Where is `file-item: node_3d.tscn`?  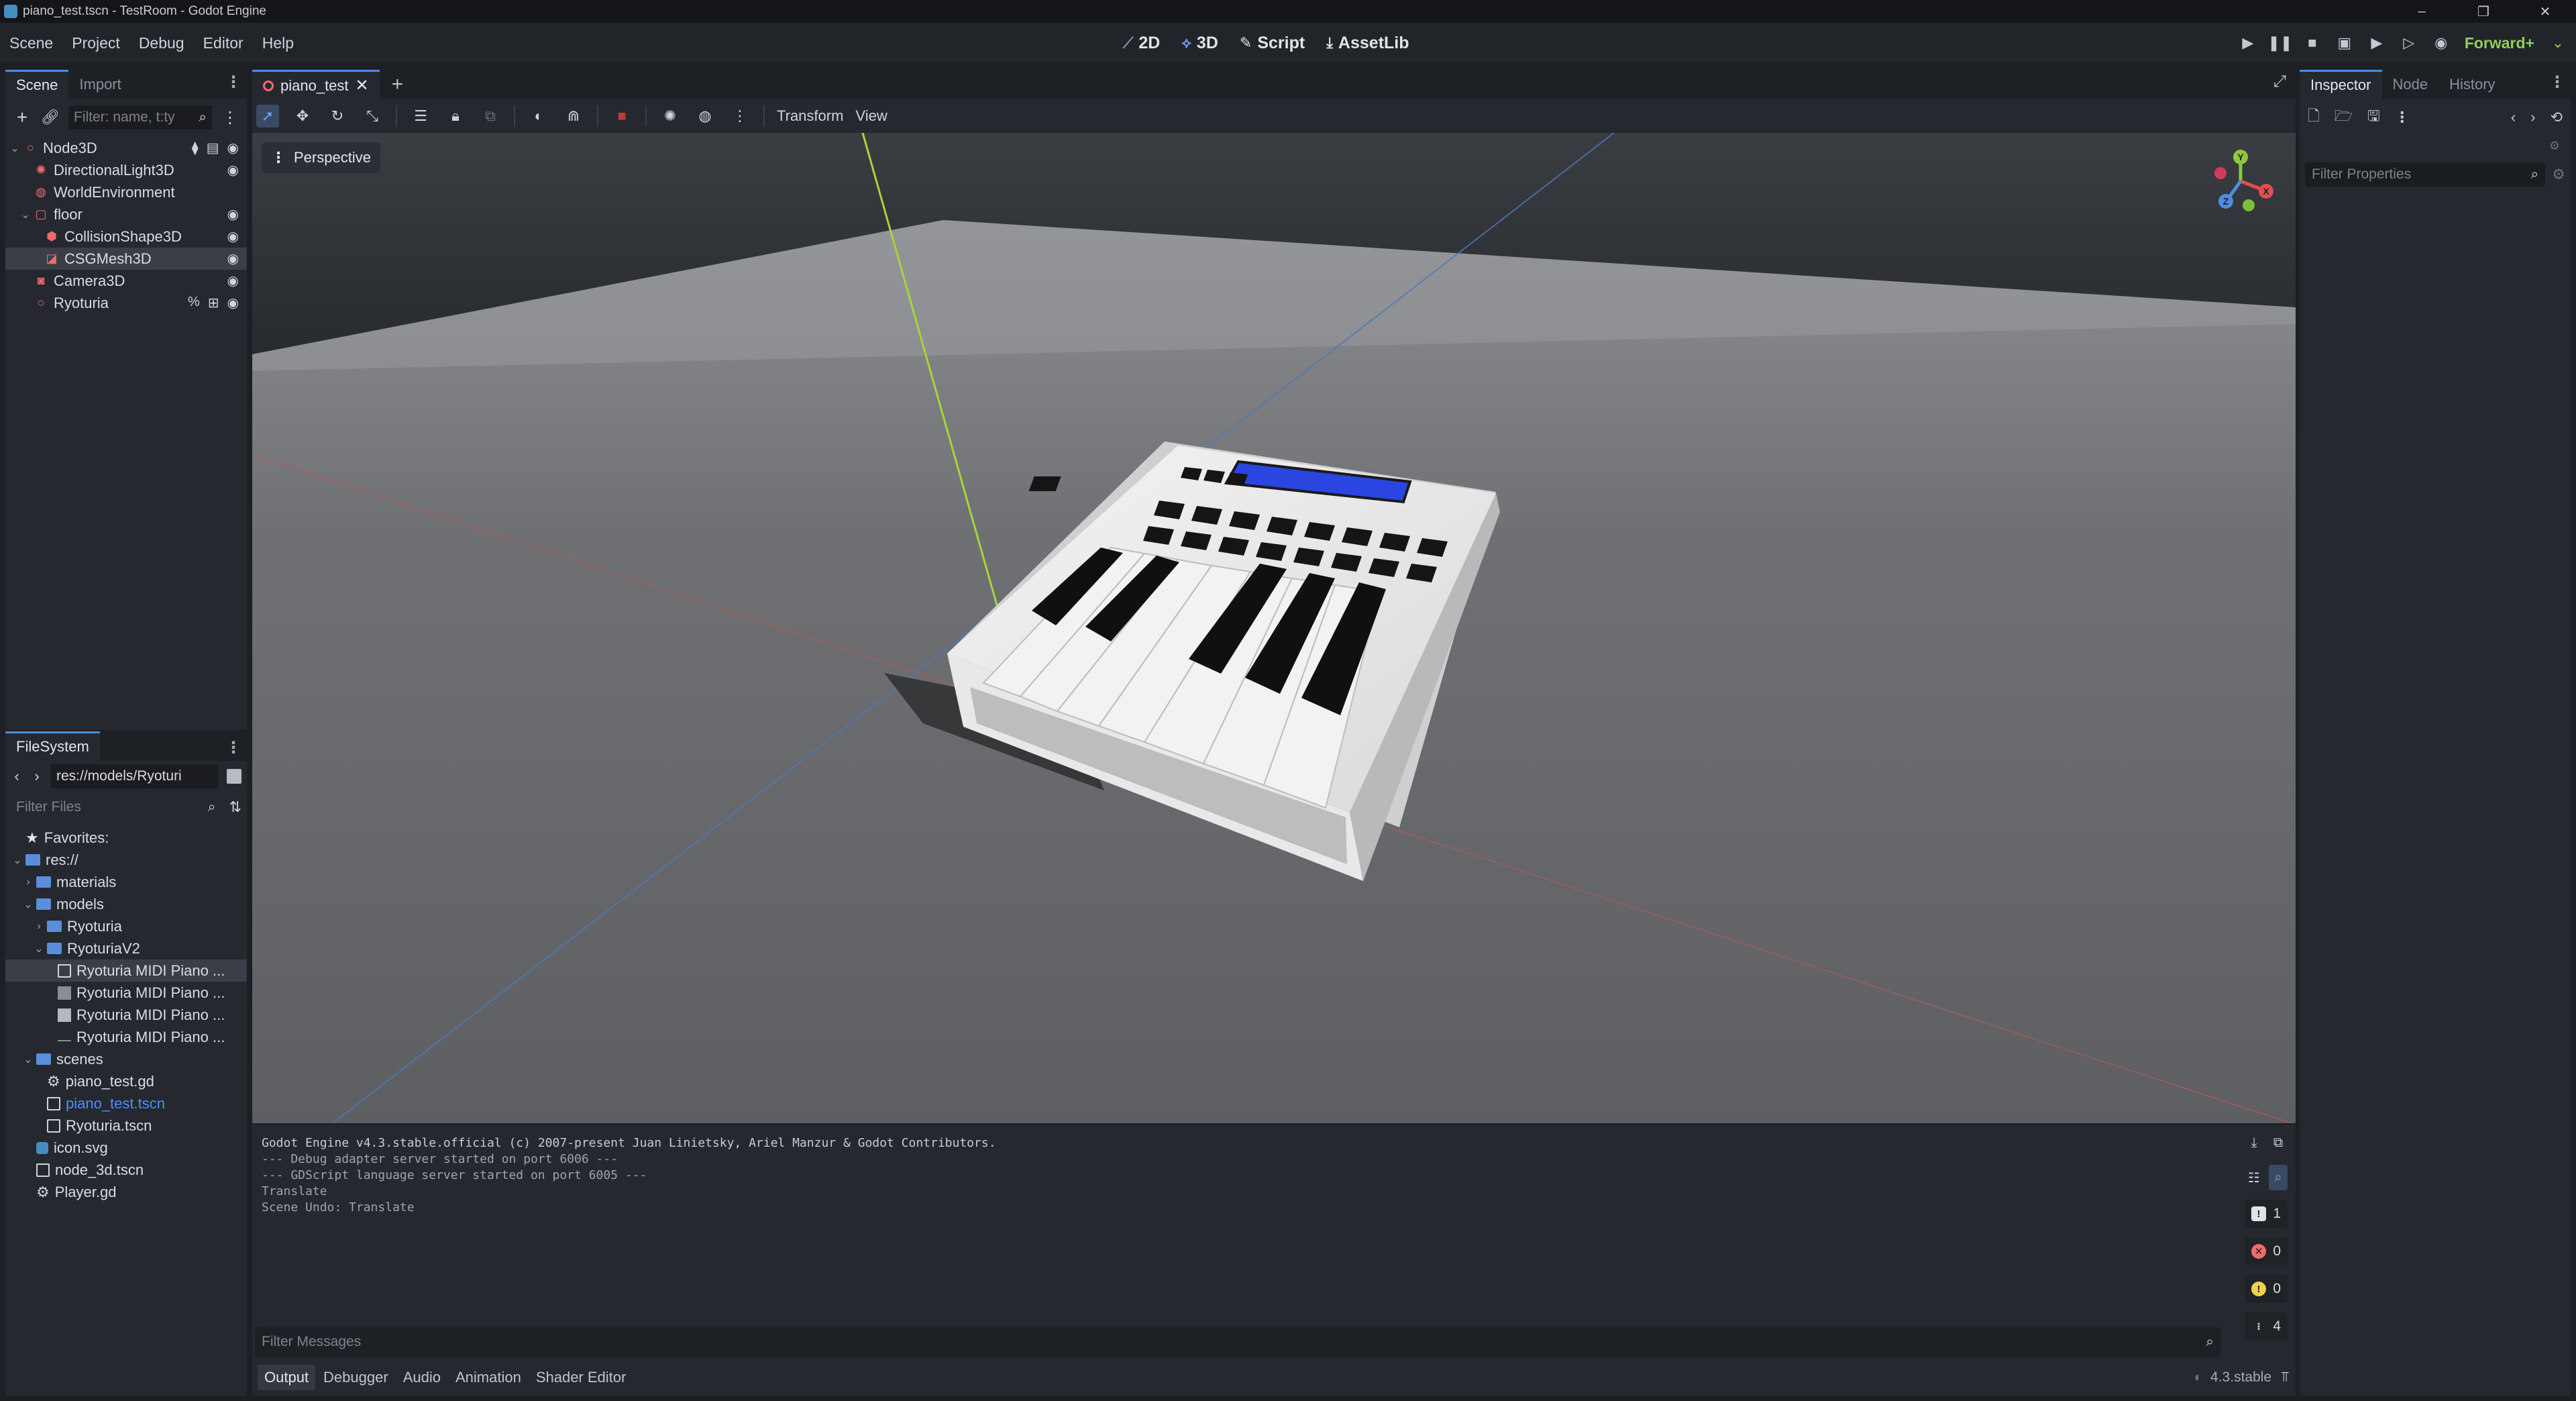
file-item: node_3d.tscn is located at coordinates (126, 1170).